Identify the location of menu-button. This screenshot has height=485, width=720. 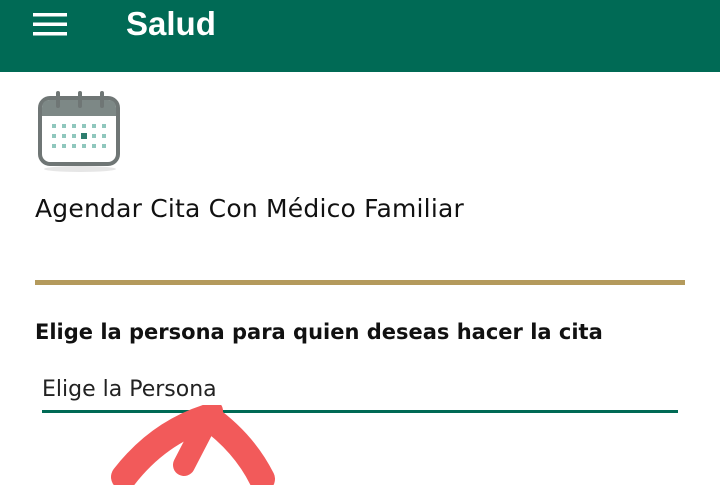
(50, 24).